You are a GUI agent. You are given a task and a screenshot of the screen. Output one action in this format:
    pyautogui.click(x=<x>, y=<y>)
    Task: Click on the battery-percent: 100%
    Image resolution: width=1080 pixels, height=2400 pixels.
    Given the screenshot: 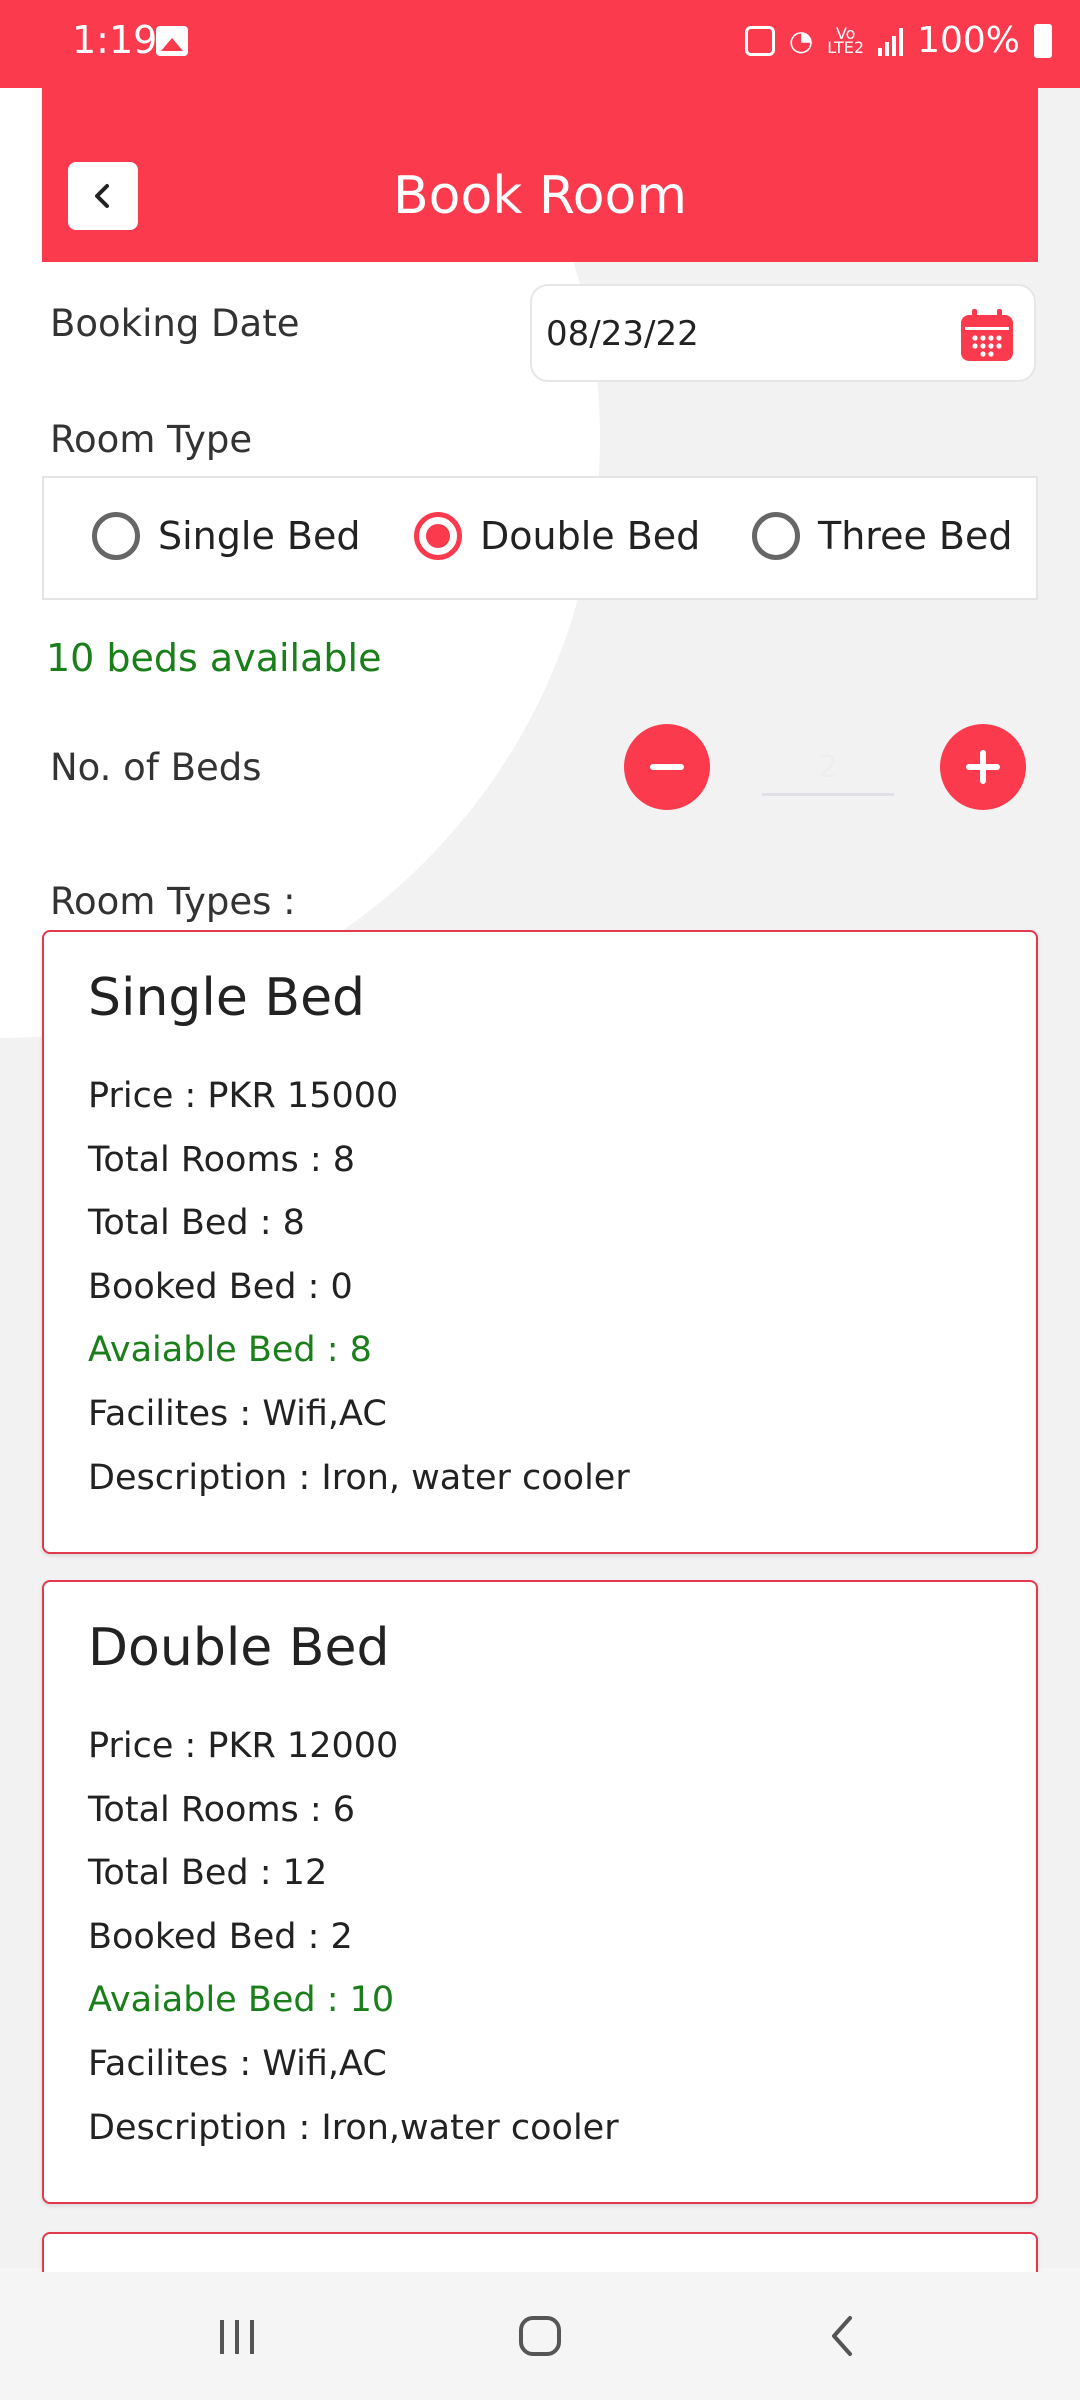 What is the action you would take?
    pyautogui.click(x=968, y=40)
    